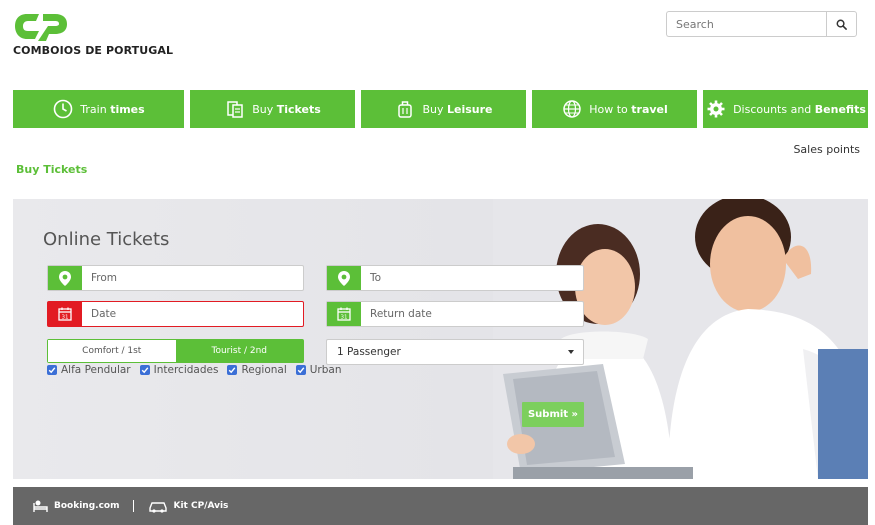  I want to click on partner-bar: Booking.com Kit CP/Avis, so click(440, 506).